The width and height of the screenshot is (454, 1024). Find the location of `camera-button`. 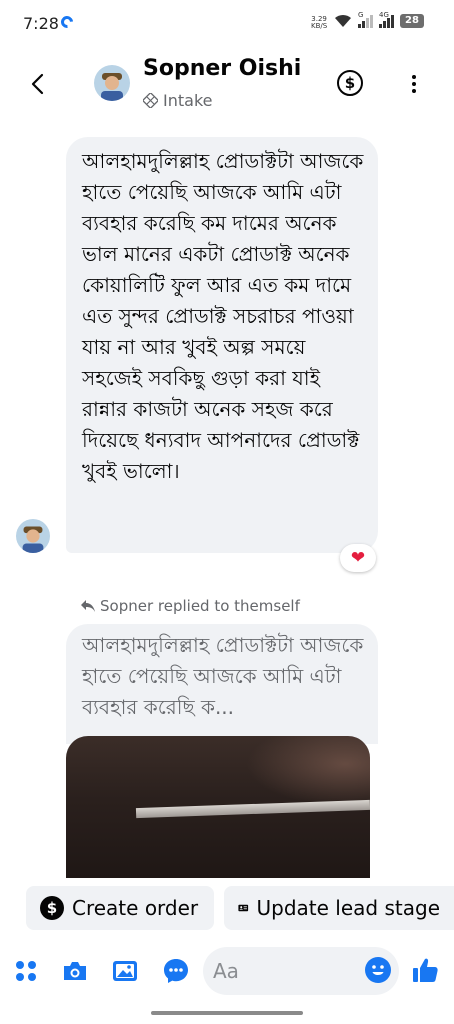

camera-button is located at coordinates (75, 971).